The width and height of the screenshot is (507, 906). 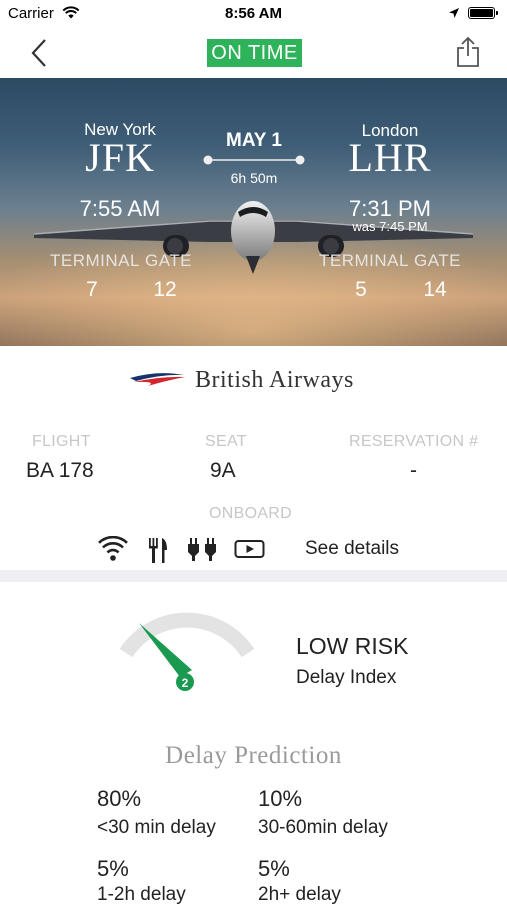 What do you see at coordinates (390, 226) in the screenshot?
I see `original-arrival-time: was 7:45 PM` at bounding box center [390, 226].